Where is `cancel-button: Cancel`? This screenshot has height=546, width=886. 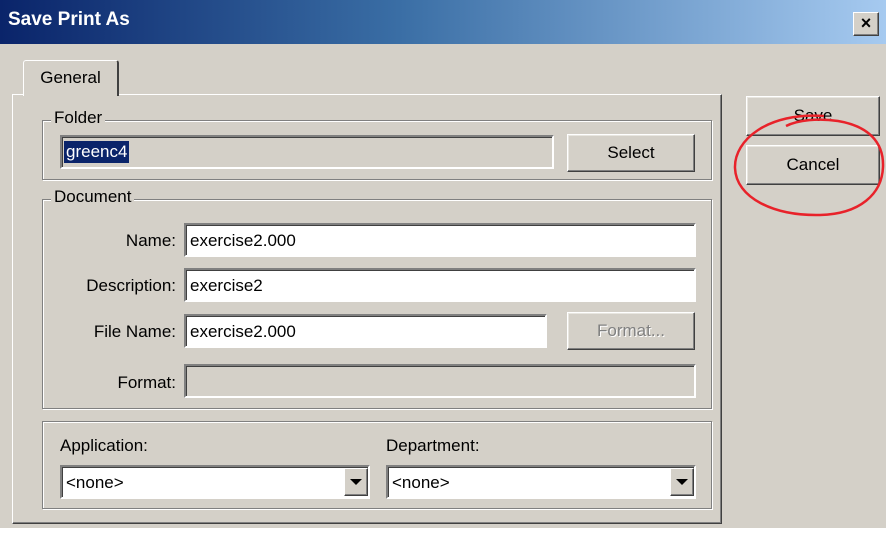
cancel-button: Cancel is located at coordinates (813, 165).